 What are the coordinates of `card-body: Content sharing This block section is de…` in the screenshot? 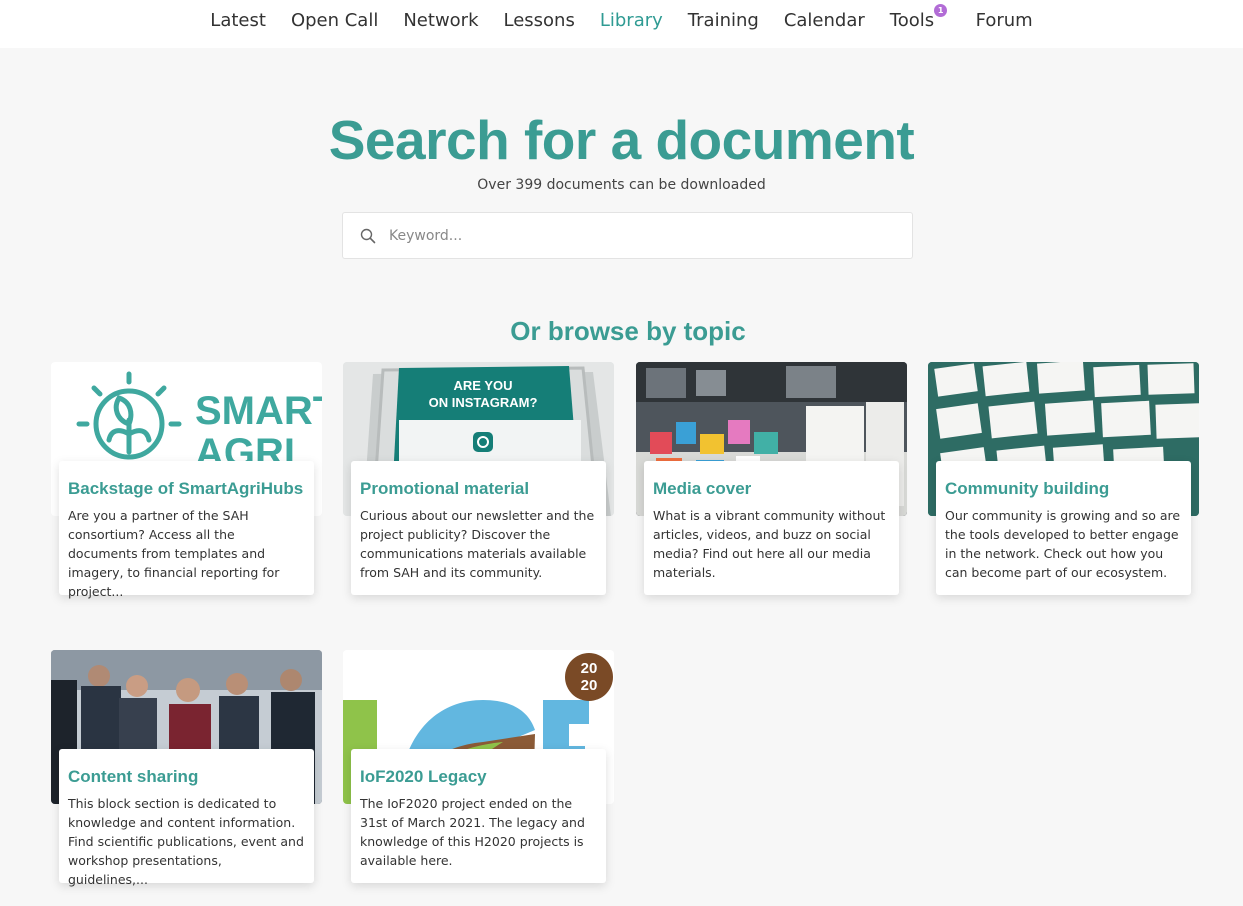 It's located at (186, 818).